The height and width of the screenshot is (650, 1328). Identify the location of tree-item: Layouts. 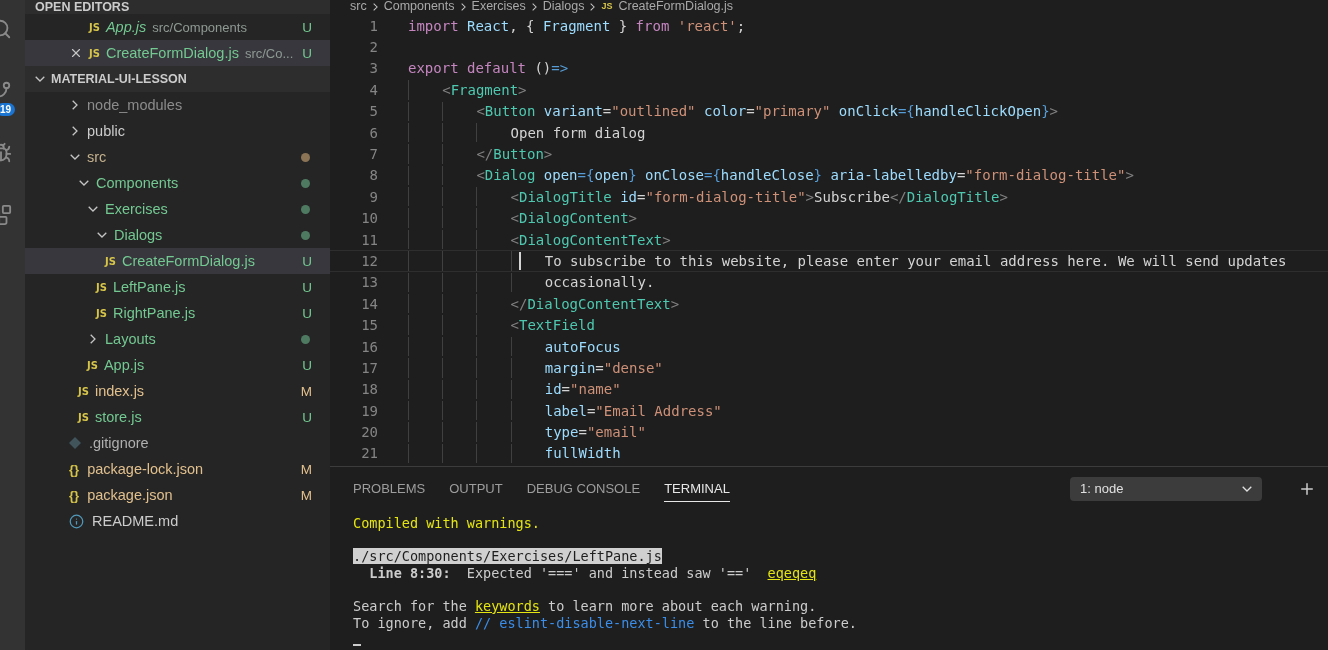
(177, 339).